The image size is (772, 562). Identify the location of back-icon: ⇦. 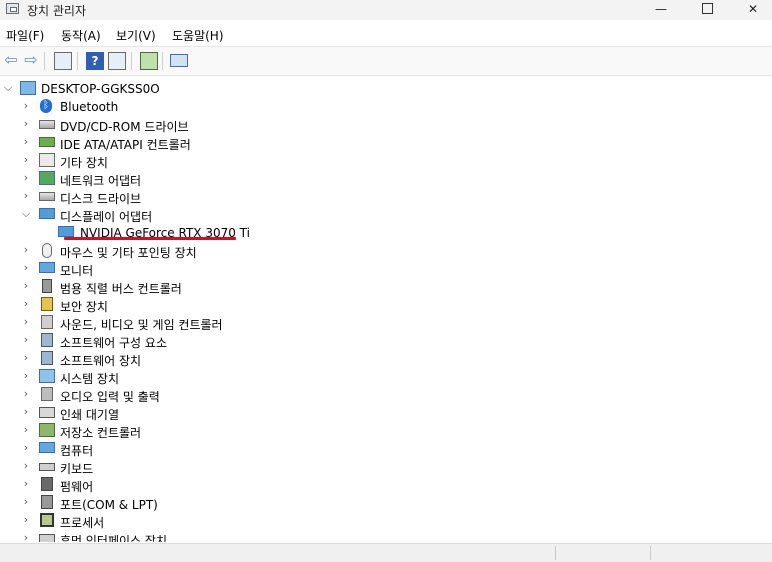
(11, 61).